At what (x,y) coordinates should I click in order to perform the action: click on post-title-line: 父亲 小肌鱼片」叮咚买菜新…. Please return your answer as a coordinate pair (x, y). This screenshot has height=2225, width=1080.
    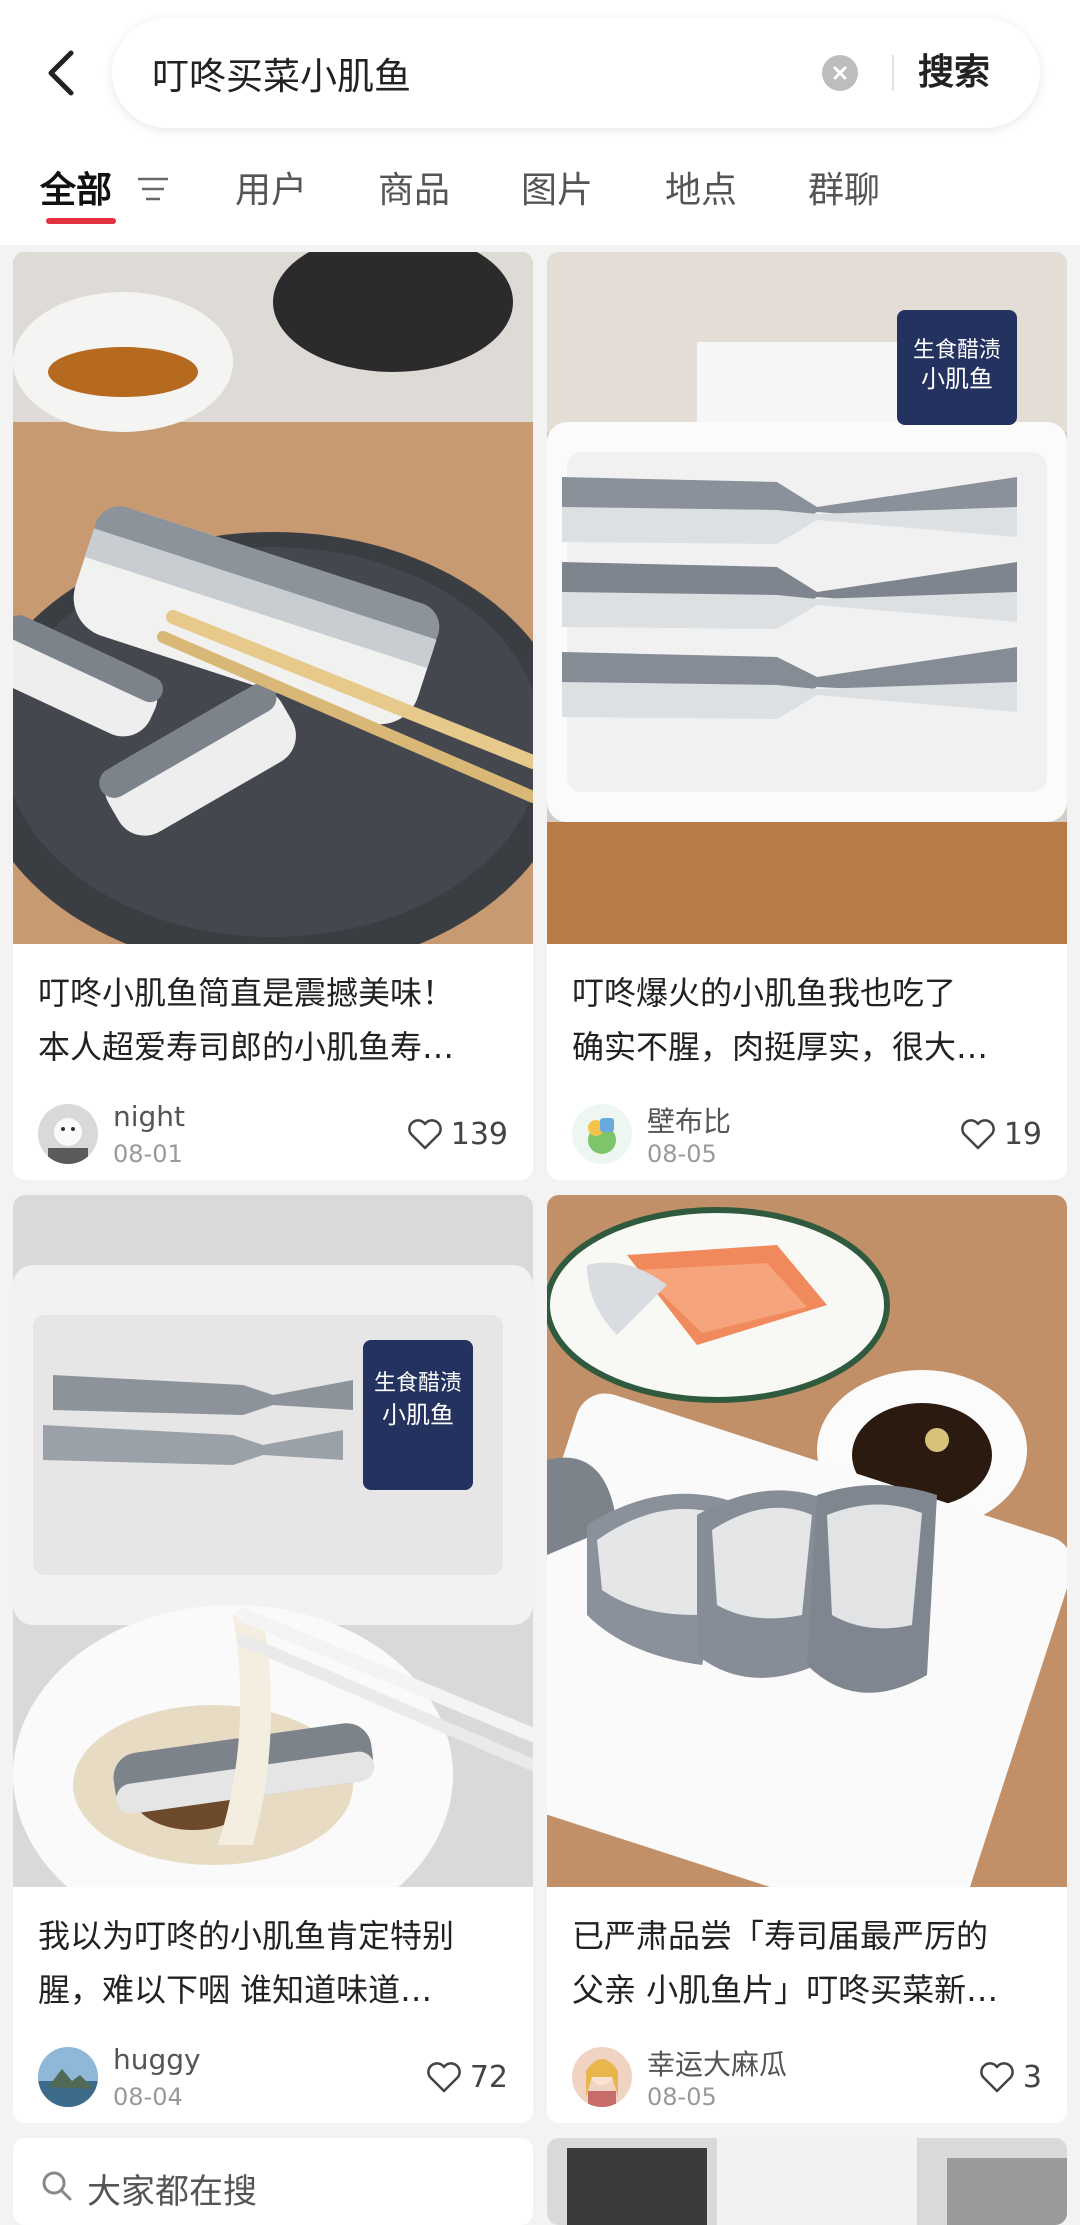
    Looking at the image, I should click on (785, 1990).